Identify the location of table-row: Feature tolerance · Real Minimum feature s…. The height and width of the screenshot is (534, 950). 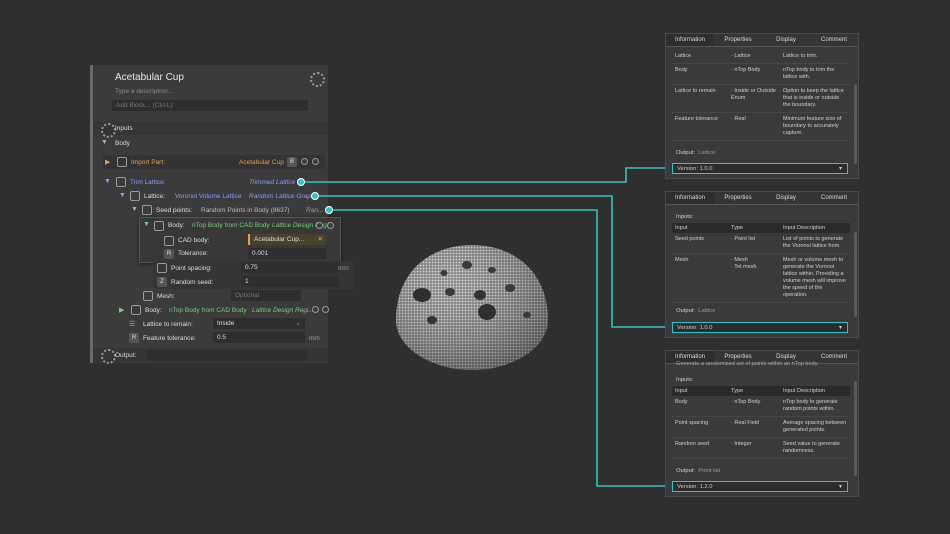
(761, 126).